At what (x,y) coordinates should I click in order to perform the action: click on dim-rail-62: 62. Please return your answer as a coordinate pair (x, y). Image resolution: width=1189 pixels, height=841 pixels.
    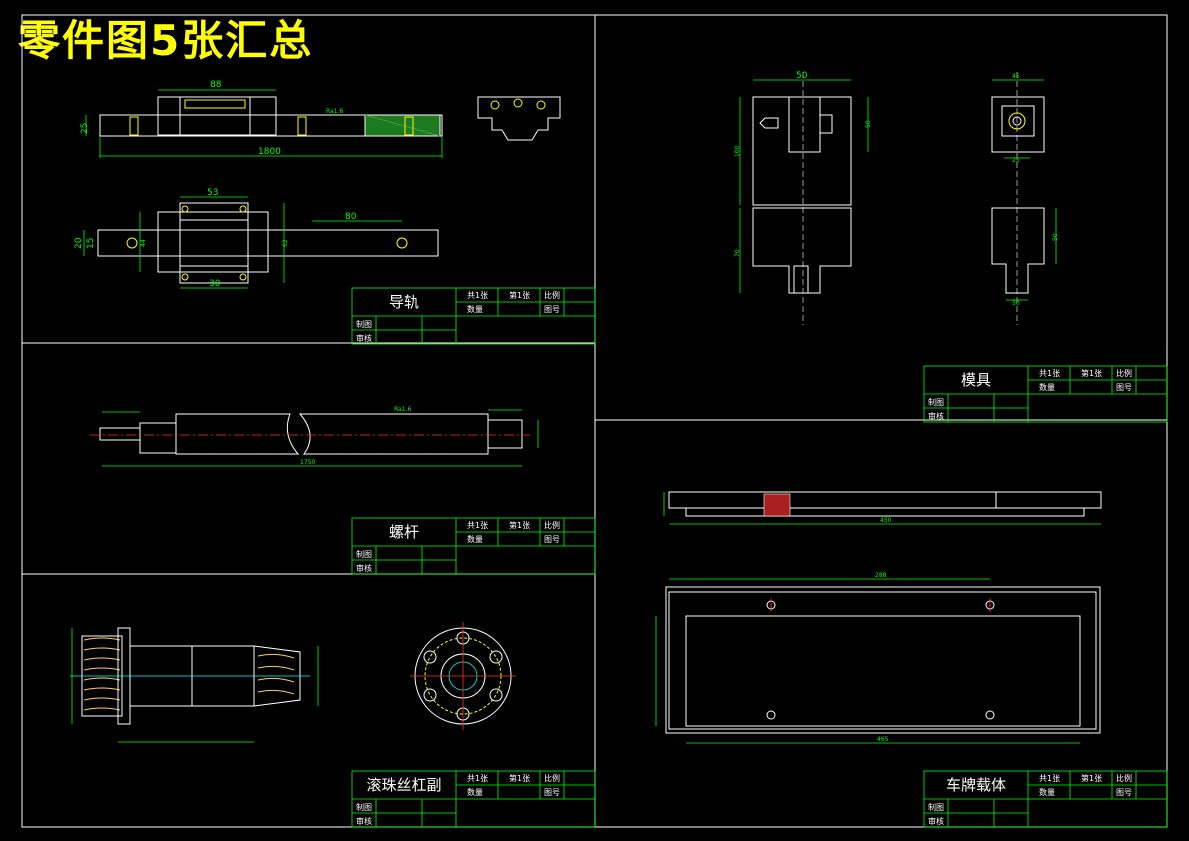
    Looking at the image, I should click on (285, 243).